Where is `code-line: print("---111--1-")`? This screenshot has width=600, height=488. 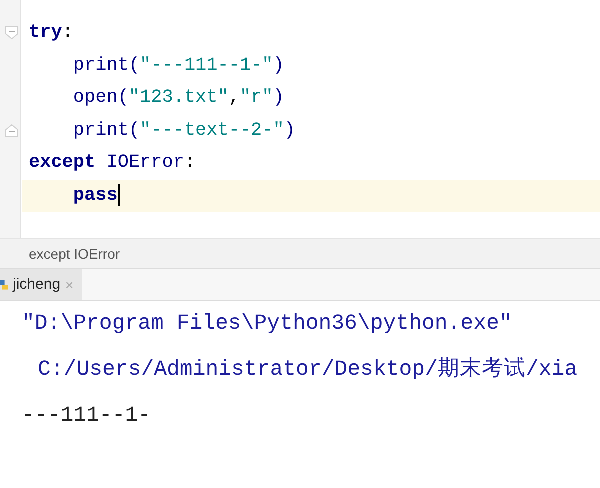 code-line: print("---111--1-") is located at coordinates (178, 66).